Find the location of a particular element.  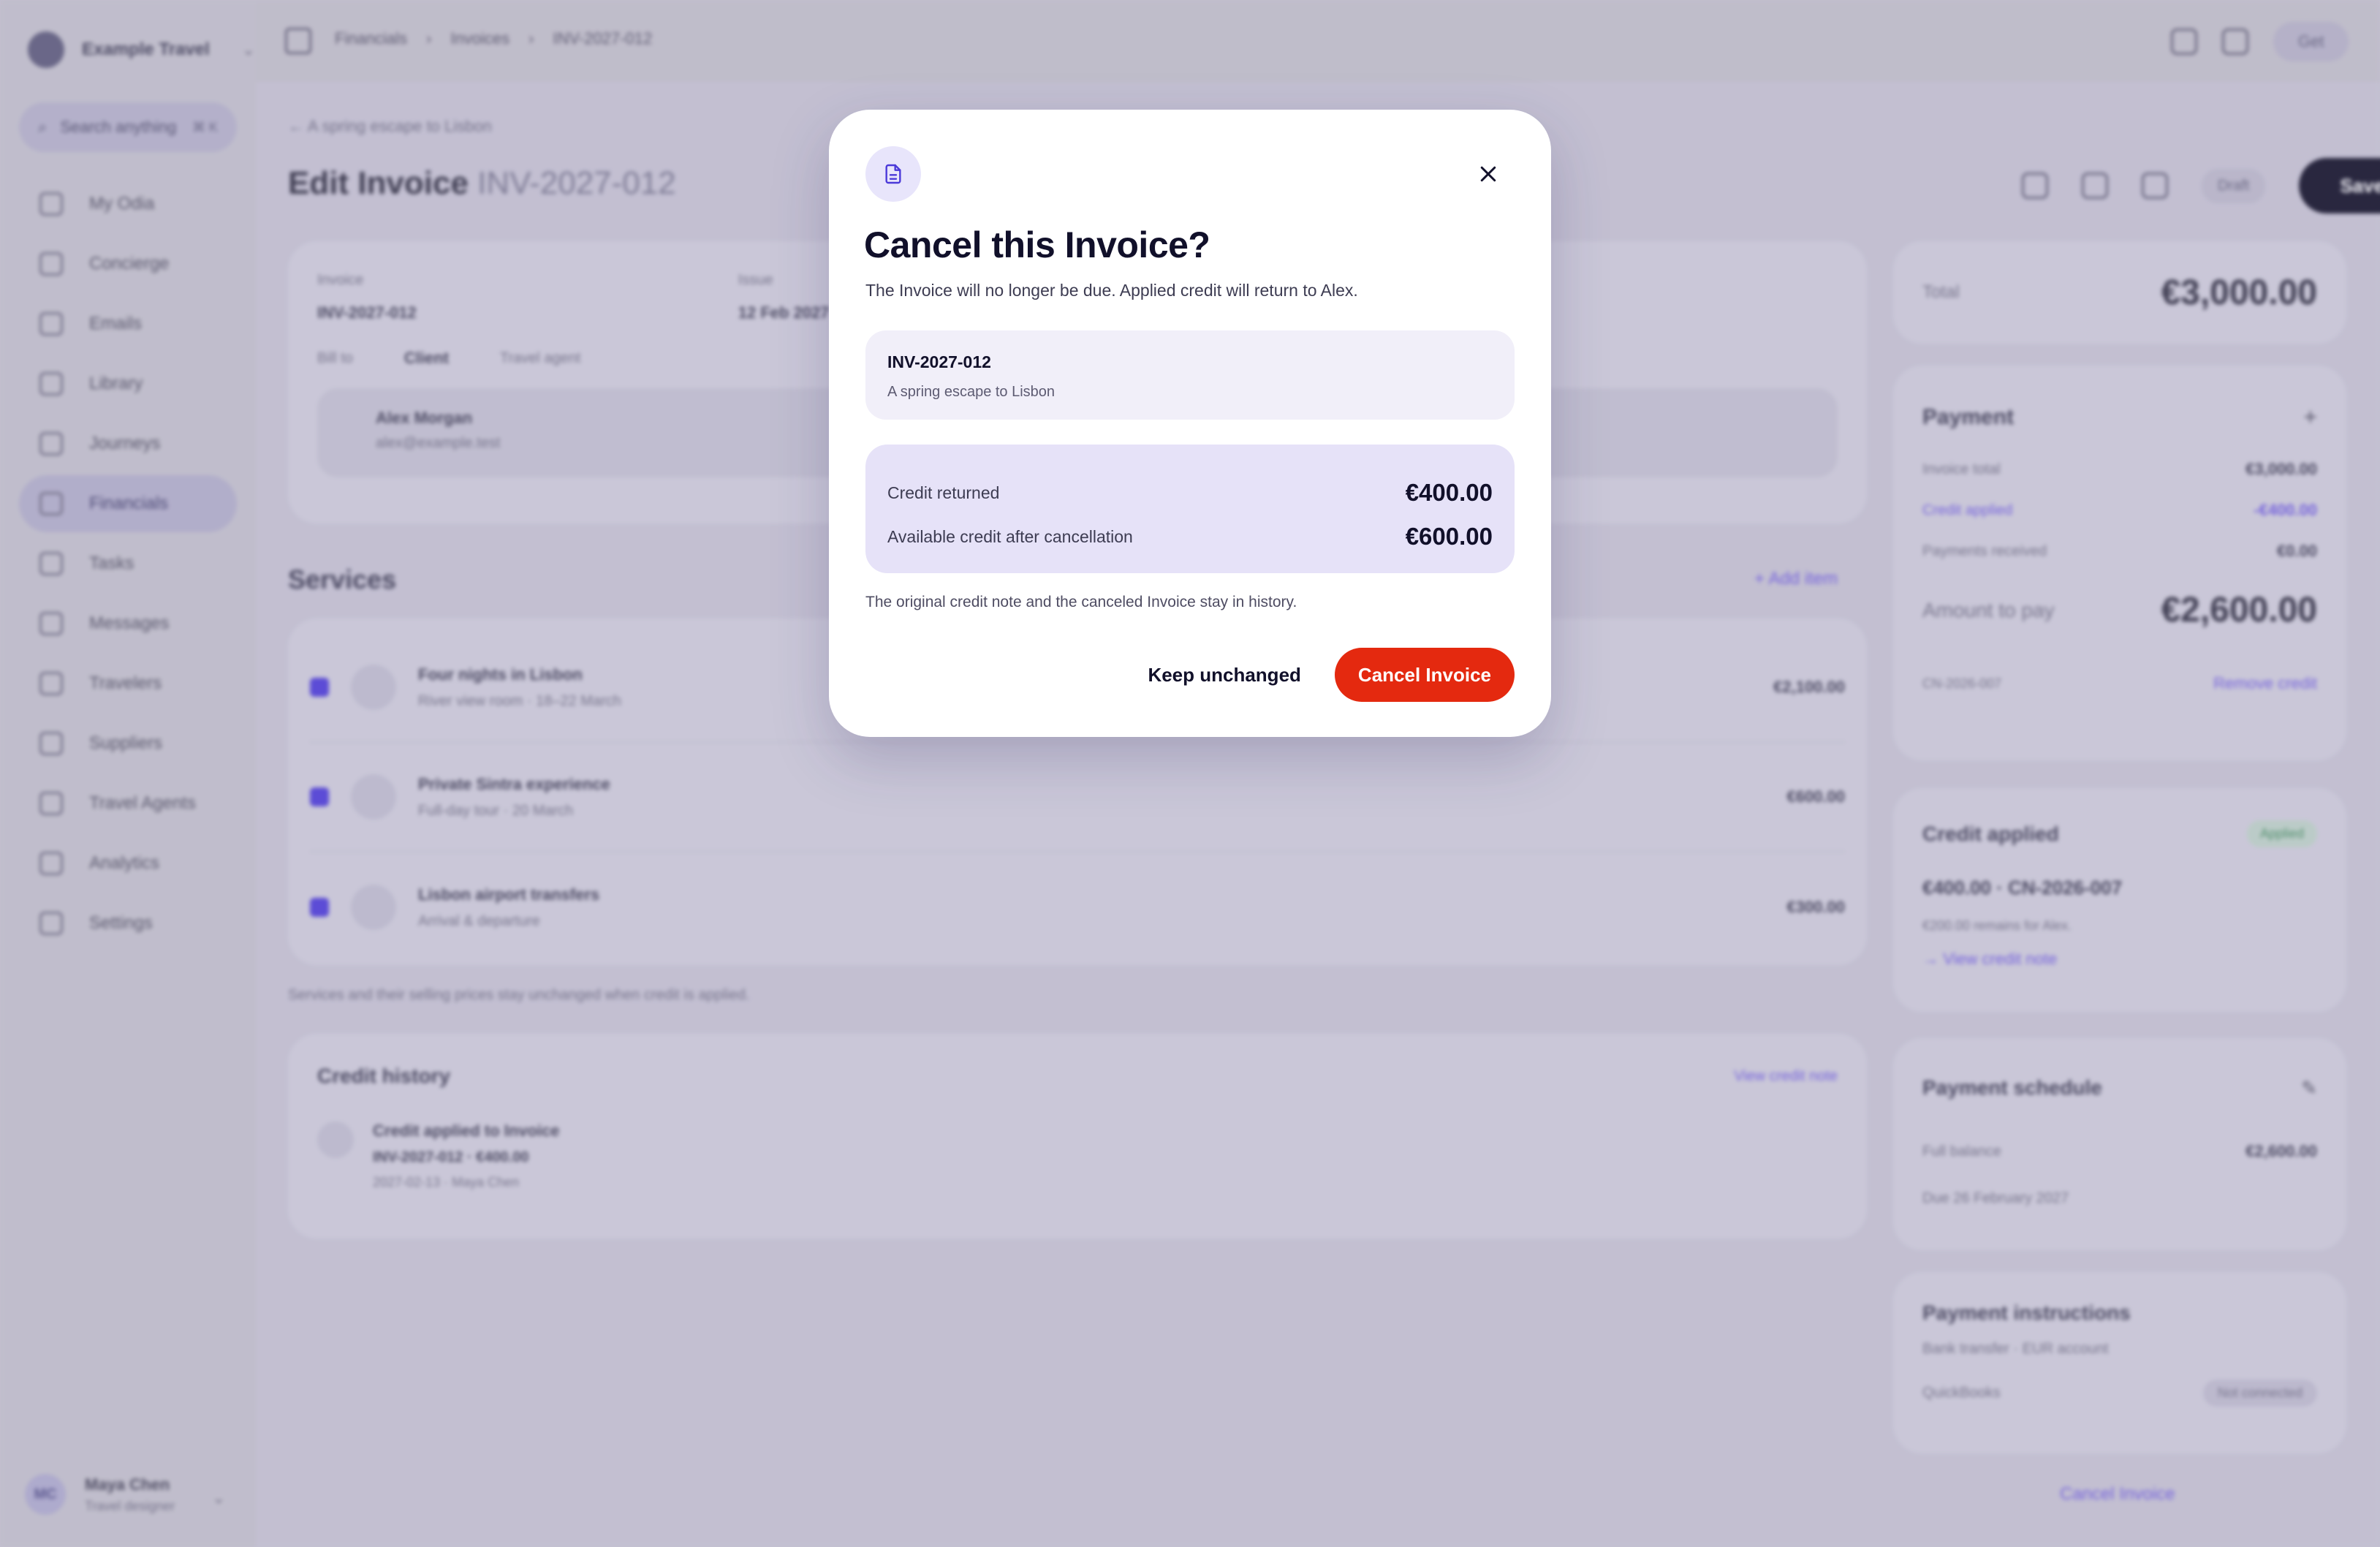

available-credit-label: Available credit after cancellation is located at coordinates (1010, 536).